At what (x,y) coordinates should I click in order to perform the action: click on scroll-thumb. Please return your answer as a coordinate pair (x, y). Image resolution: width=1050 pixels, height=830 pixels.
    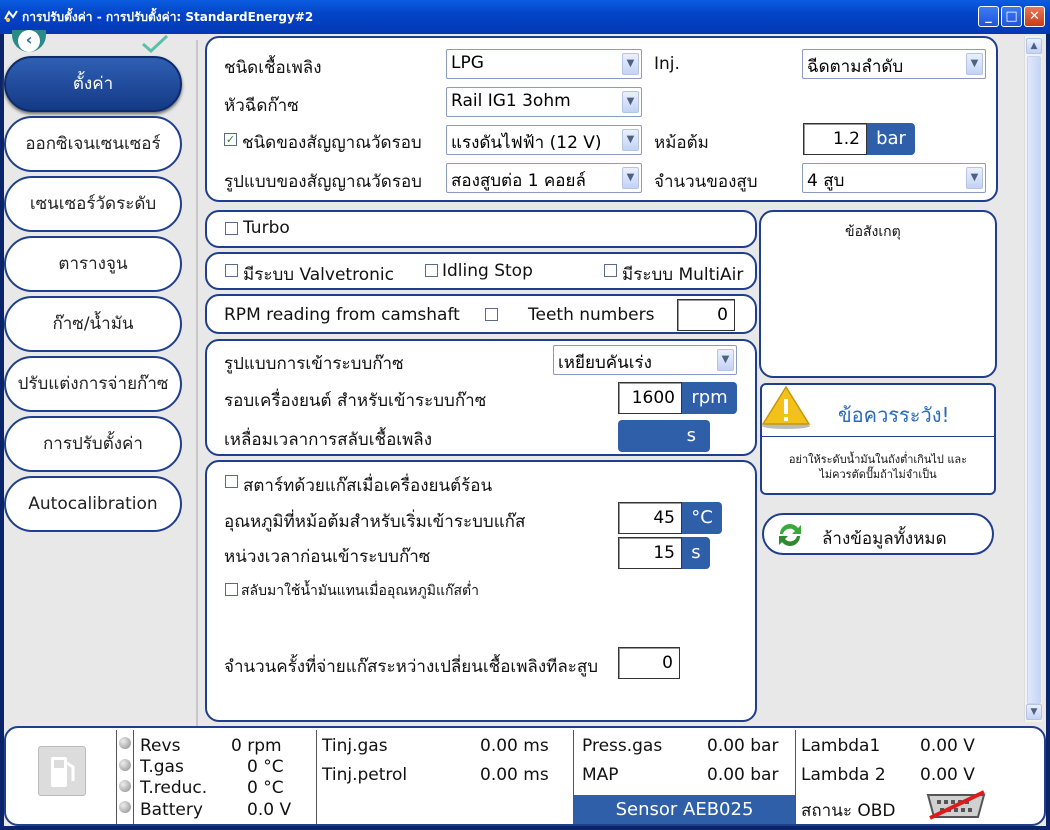
    Looking at the image, I should click on (1034, 380).